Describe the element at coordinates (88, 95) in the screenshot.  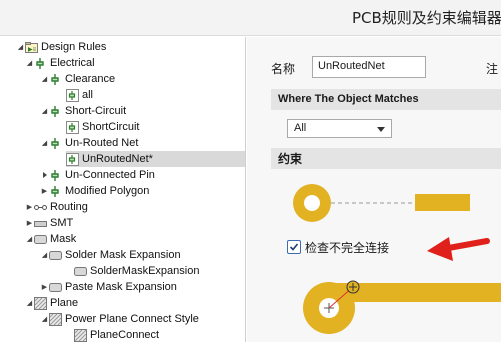
I see `tree-item-label: all` at that location.